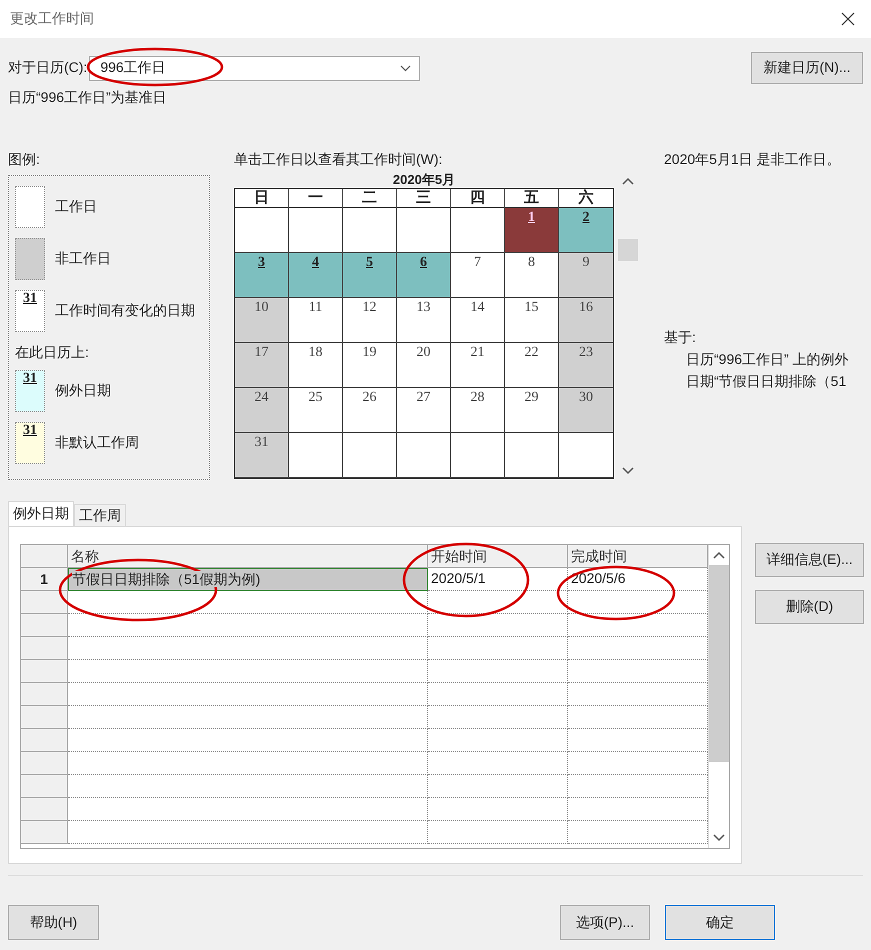 The height and width of the screenshot is (950, 871). I want to click on day-status: 2020年5月1日 是非工作日。, so click(753, 160).